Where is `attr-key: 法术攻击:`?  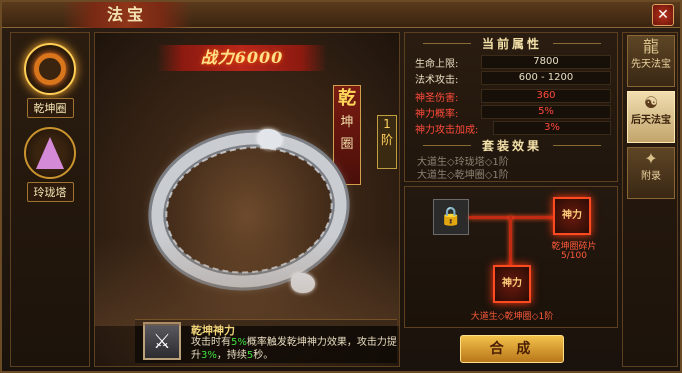 attr-key: 法术攻击: is located at coordinates (437, 80).